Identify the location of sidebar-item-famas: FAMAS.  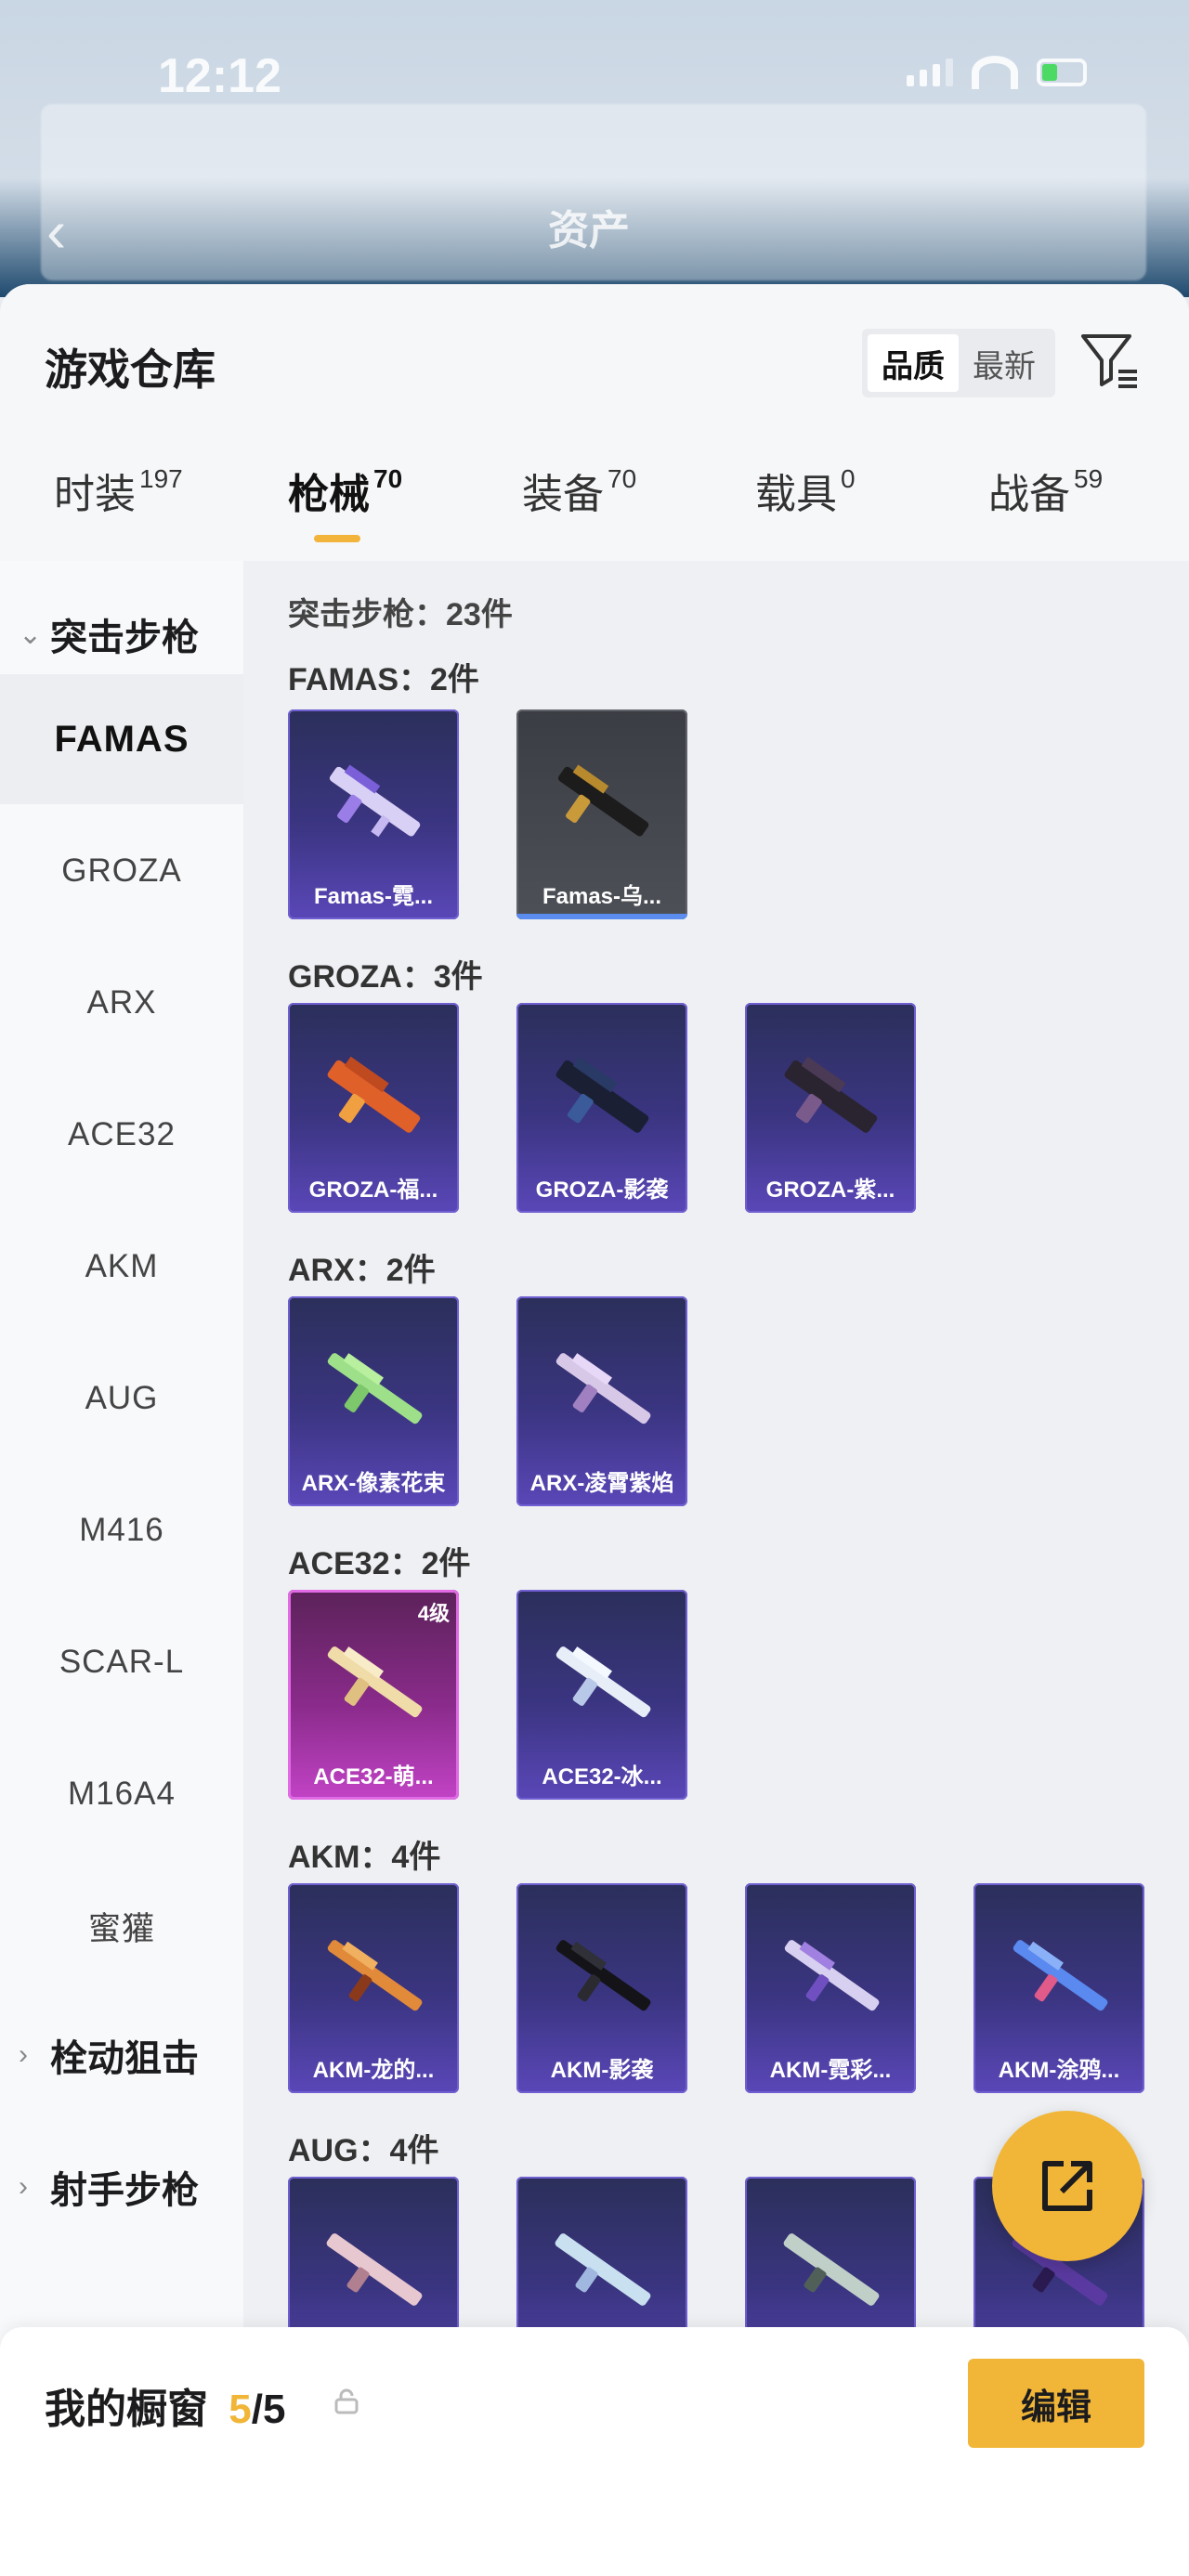
(122, 739).